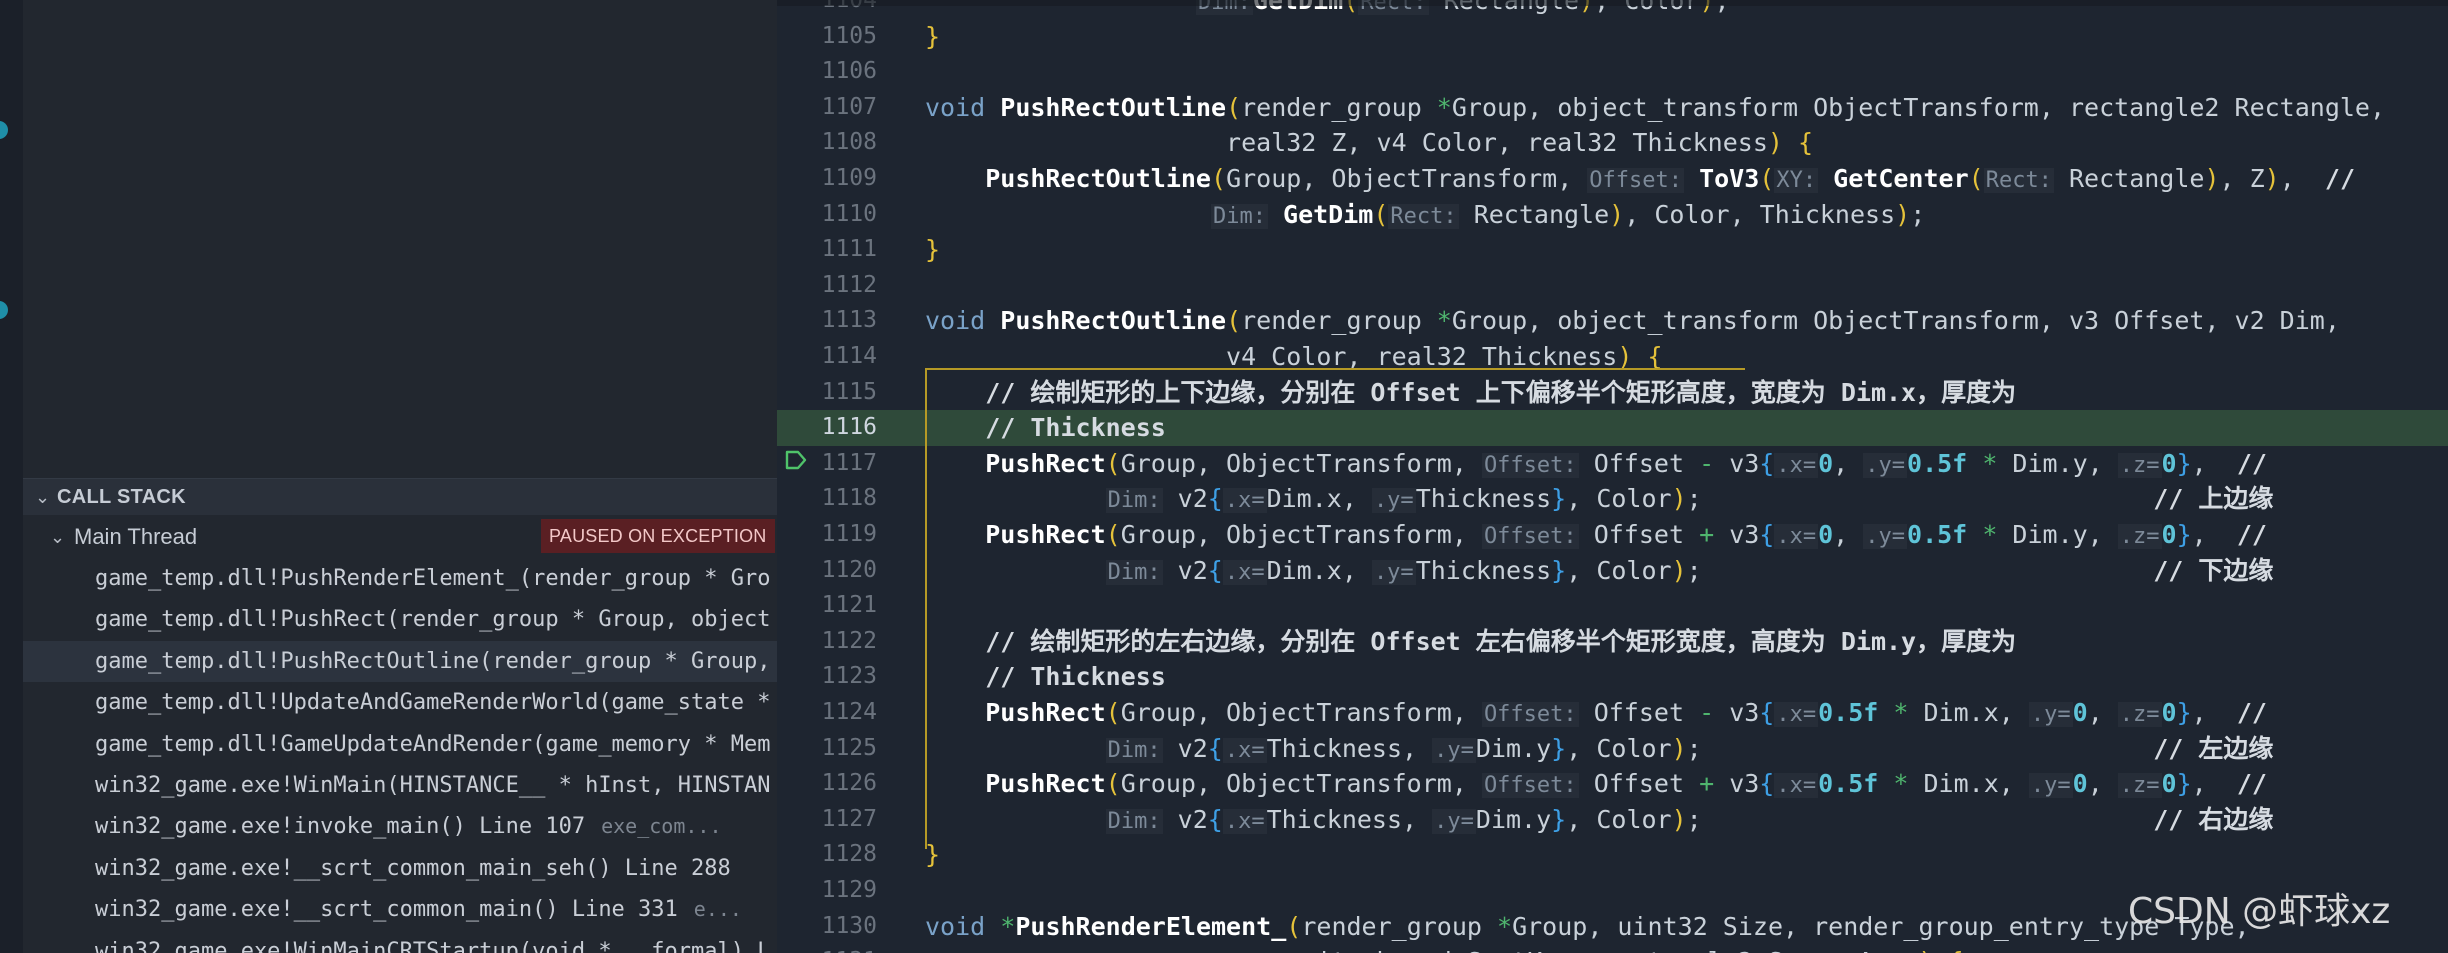  What do you see at coordinates (136, 536) in the screenshot?
I see `thread-label: Main Thread` at bounding box center [136, 536].